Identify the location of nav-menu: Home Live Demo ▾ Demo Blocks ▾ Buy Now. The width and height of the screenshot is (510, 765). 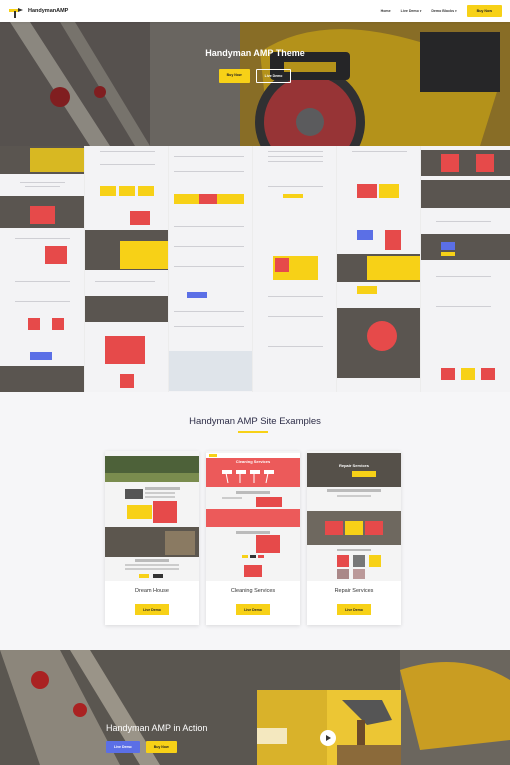
(441, 11).